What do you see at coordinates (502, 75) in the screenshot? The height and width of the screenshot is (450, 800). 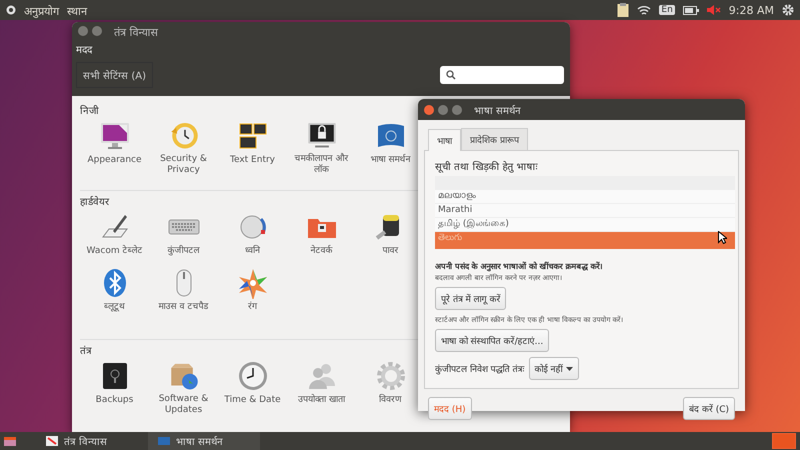 I see `search-field` at bounding box center [502, 75].